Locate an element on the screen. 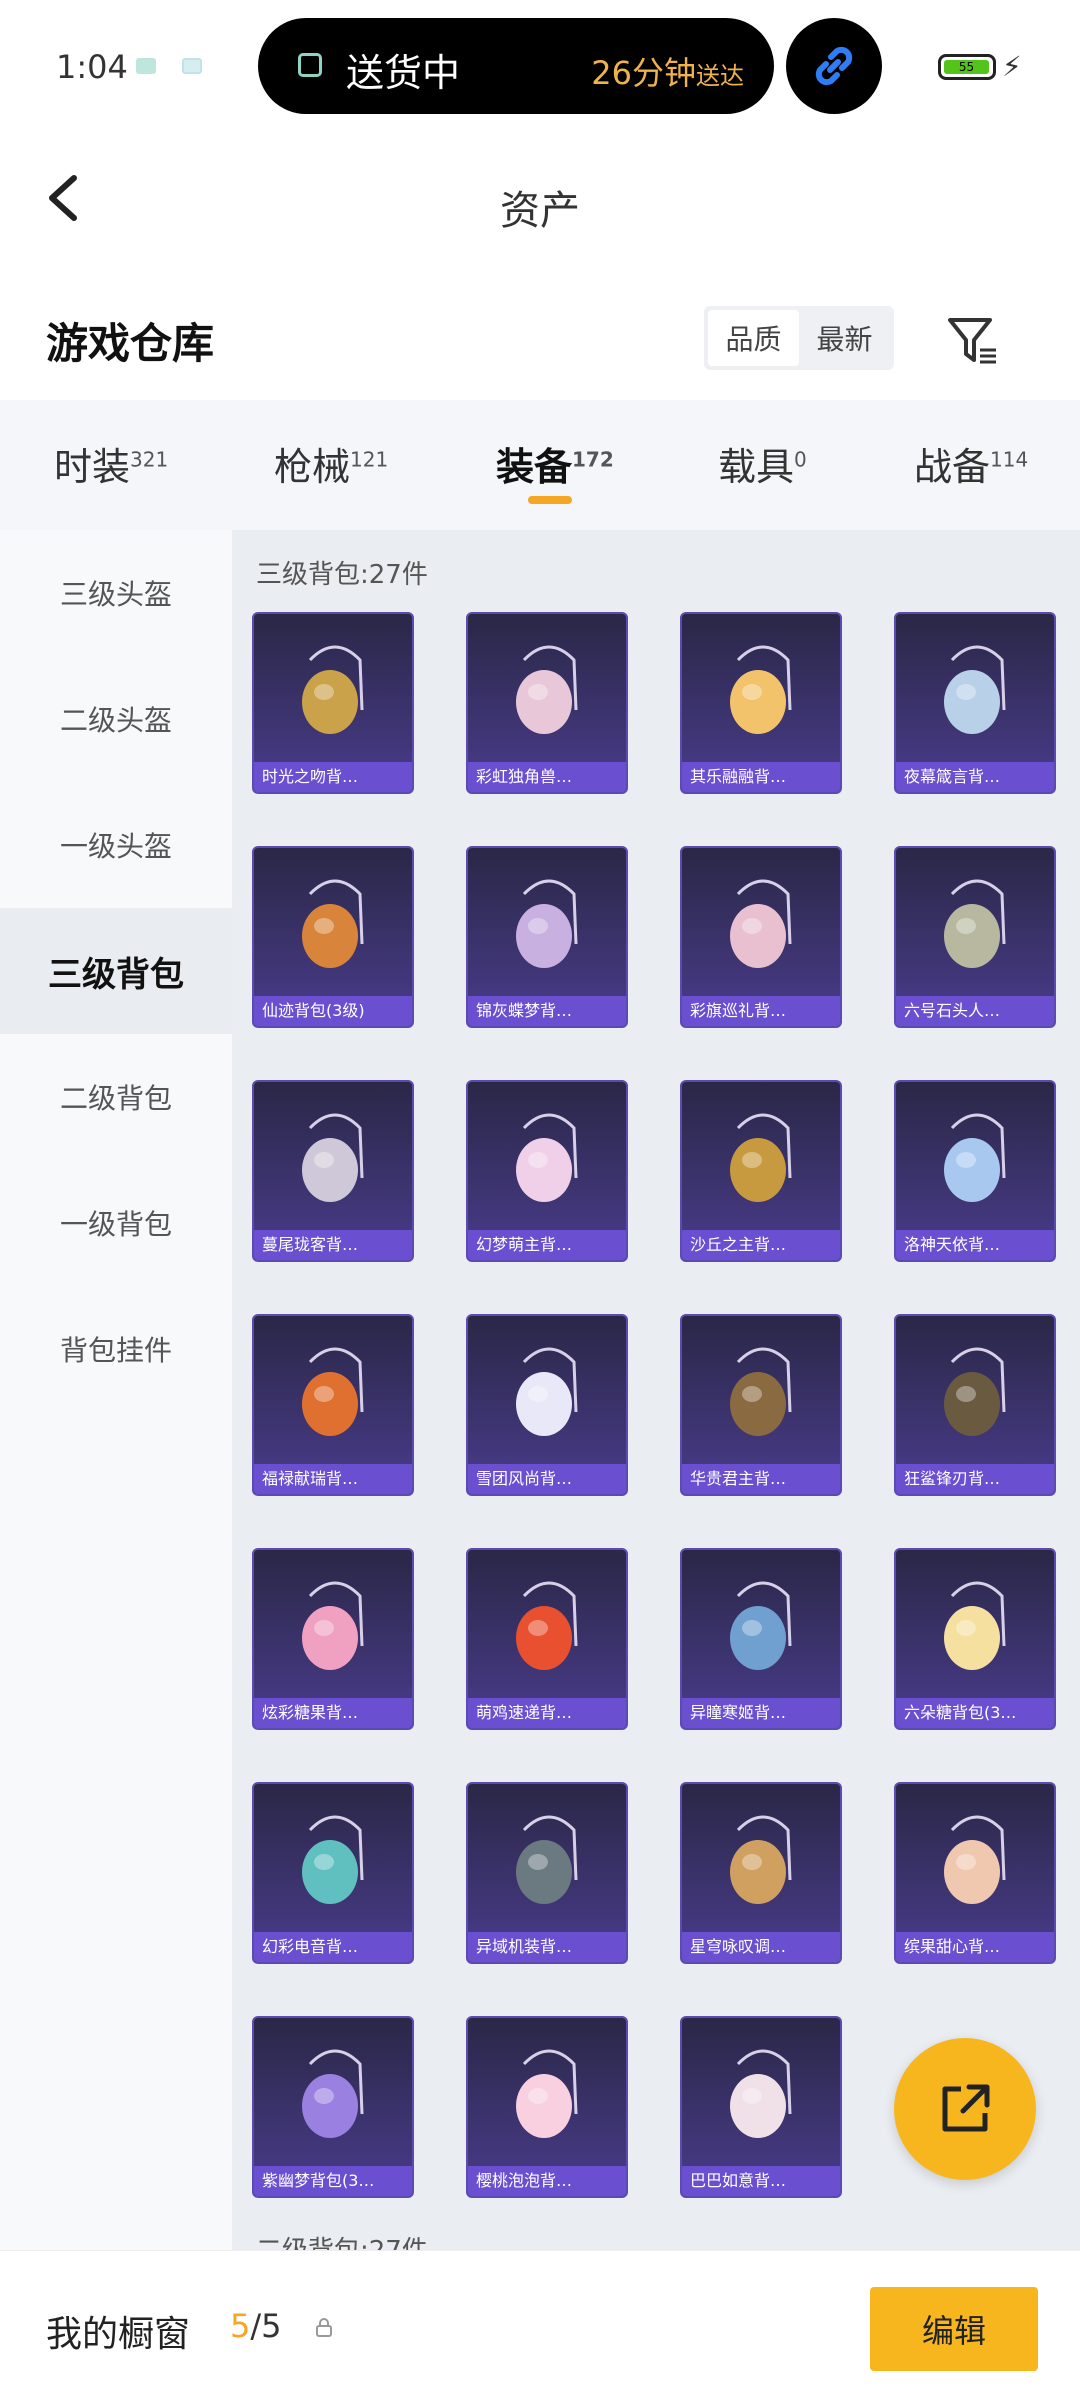 The image size is (1080, 2400). mech-backpack-icon is located at coordinates (549, 1864).